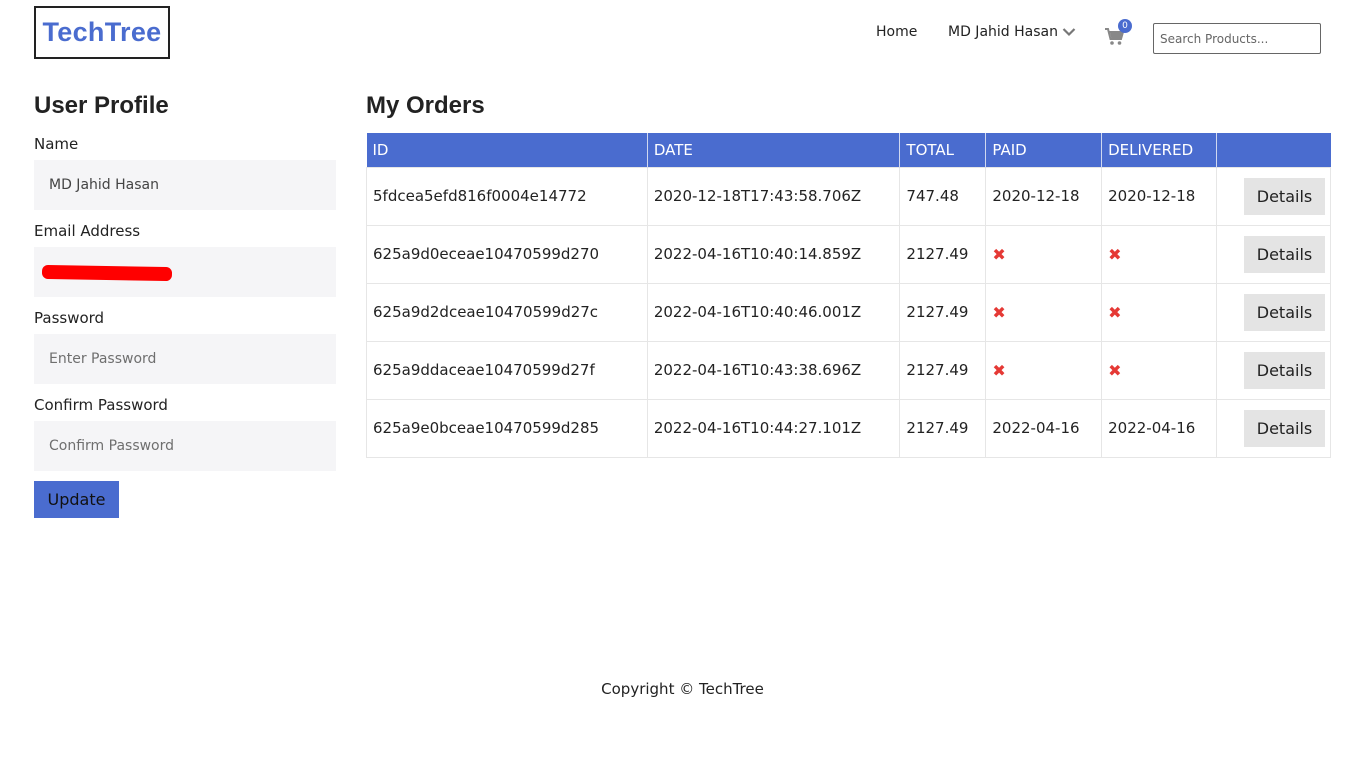 The image size is (1365, 774). I want to click on column-header-total: TOTAL, so click(943, 150).